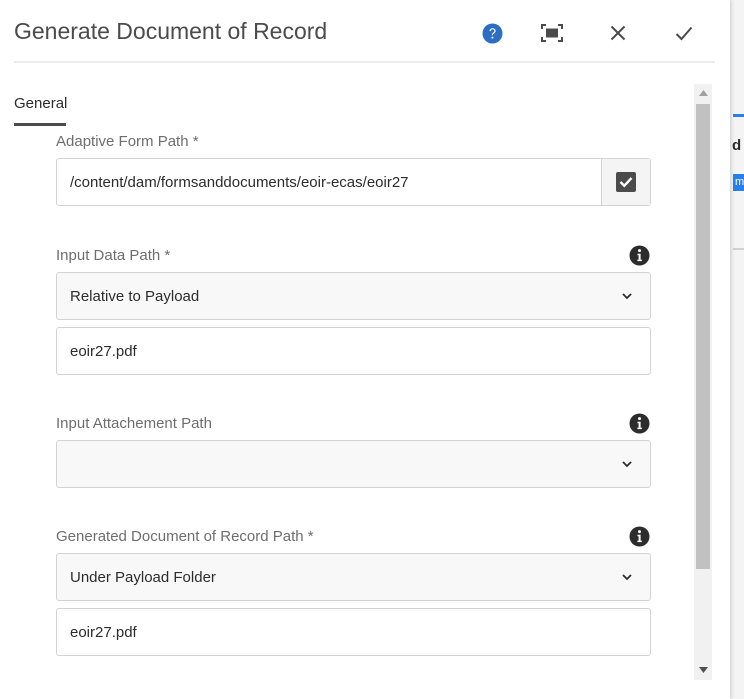 This screenshot has height=699, width=744. I want to click on help-circle-icon, so click(492, 33).